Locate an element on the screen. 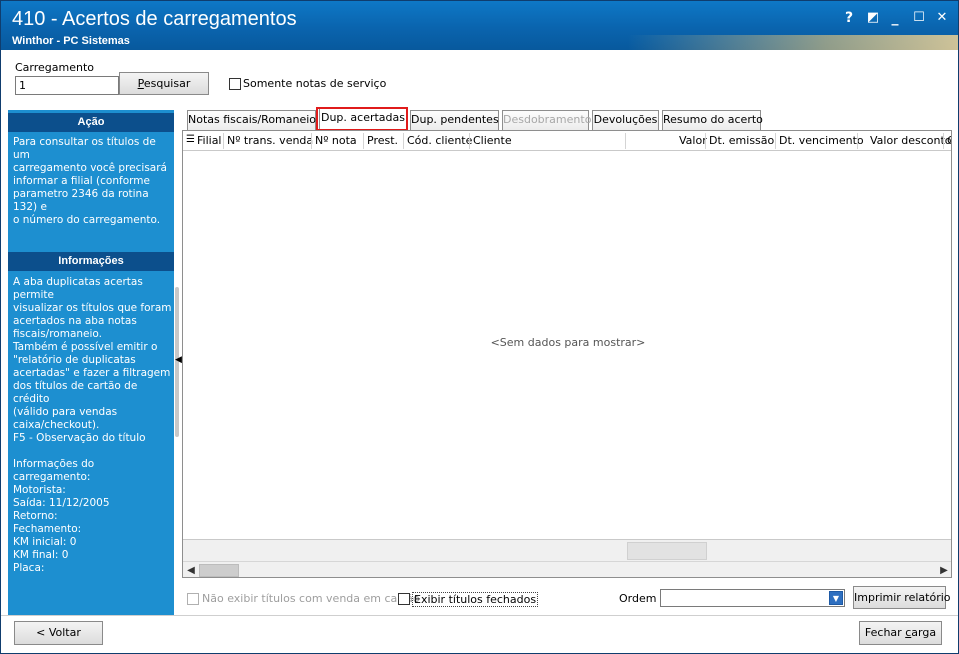  sidebar-splitter: ◀ is located at coordinates (178, 362).